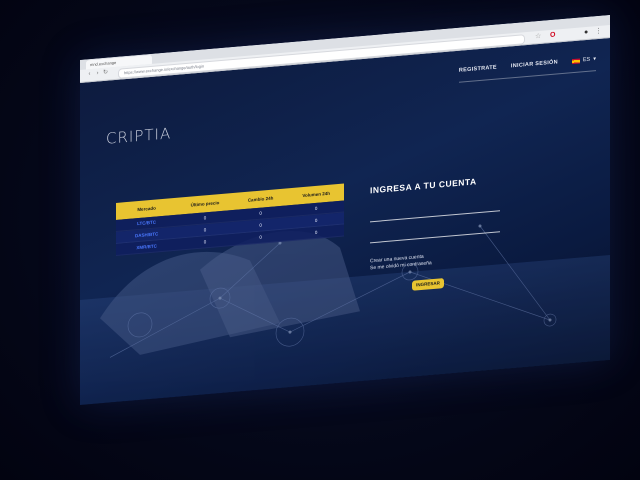  I want to click on forward-icon: ›, so click(97, 74).